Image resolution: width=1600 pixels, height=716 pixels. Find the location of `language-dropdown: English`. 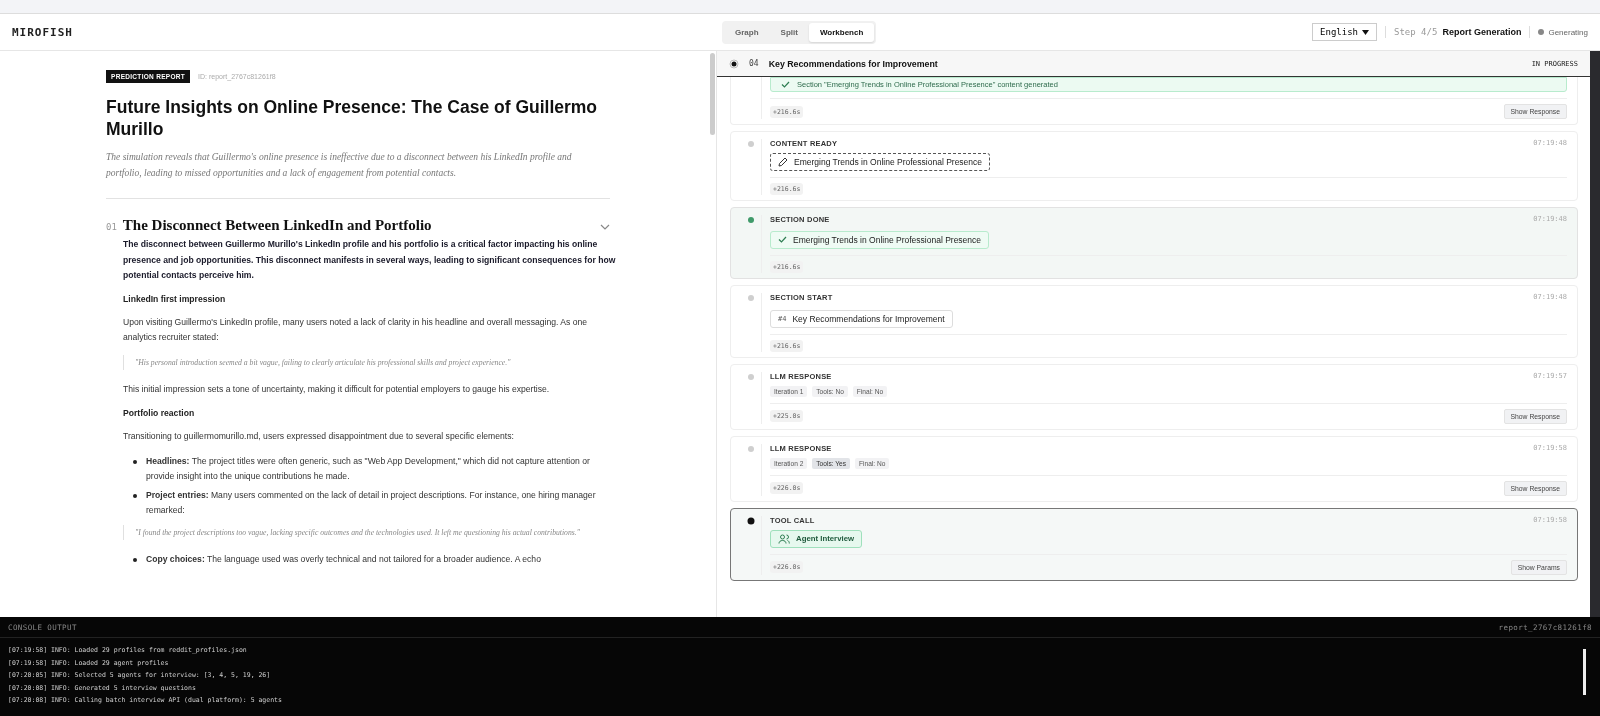

language-dropdown: English is located at coordinates (1345, 32).